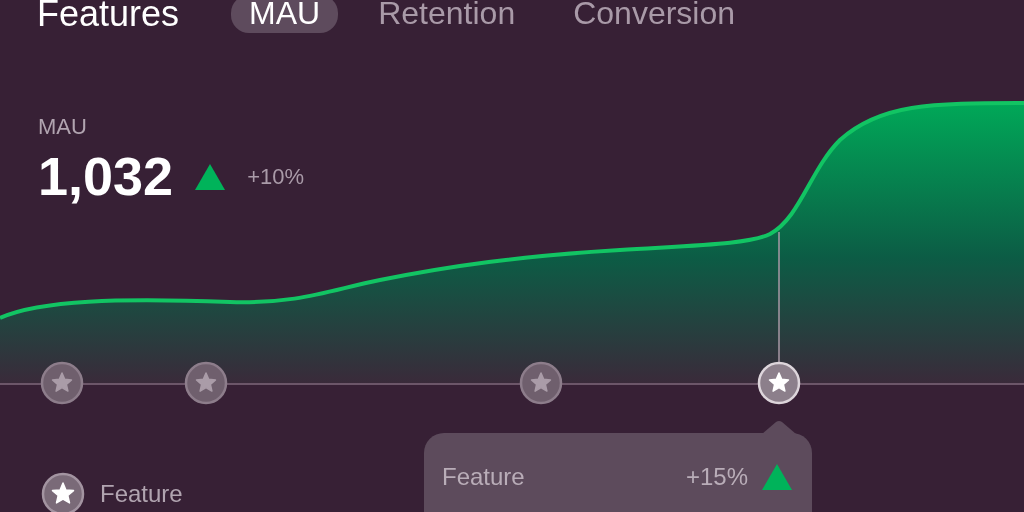 This screenshot has width=1024, height=512. Describe the element at coordinates (63, 491) in the screenshot. I see `star-icon` at that location.